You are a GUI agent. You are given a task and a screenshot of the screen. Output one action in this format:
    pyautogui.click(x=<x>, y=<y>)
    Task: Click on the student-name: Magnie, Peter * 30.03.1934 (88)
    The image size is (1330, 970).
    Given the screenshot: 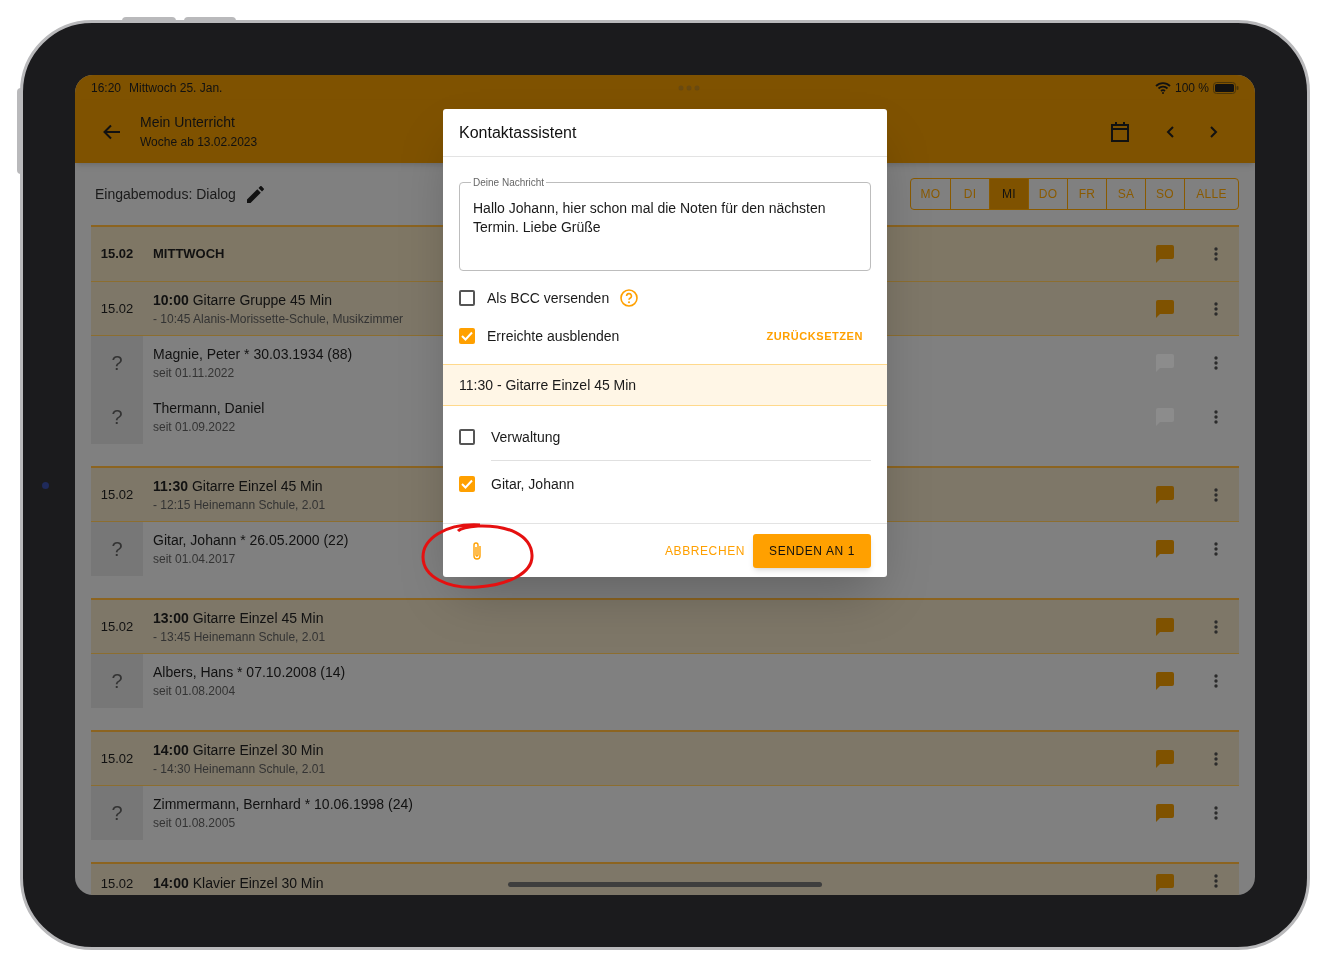 What is the action you would take?
    pyautogui.click(x=253, y=354)
    